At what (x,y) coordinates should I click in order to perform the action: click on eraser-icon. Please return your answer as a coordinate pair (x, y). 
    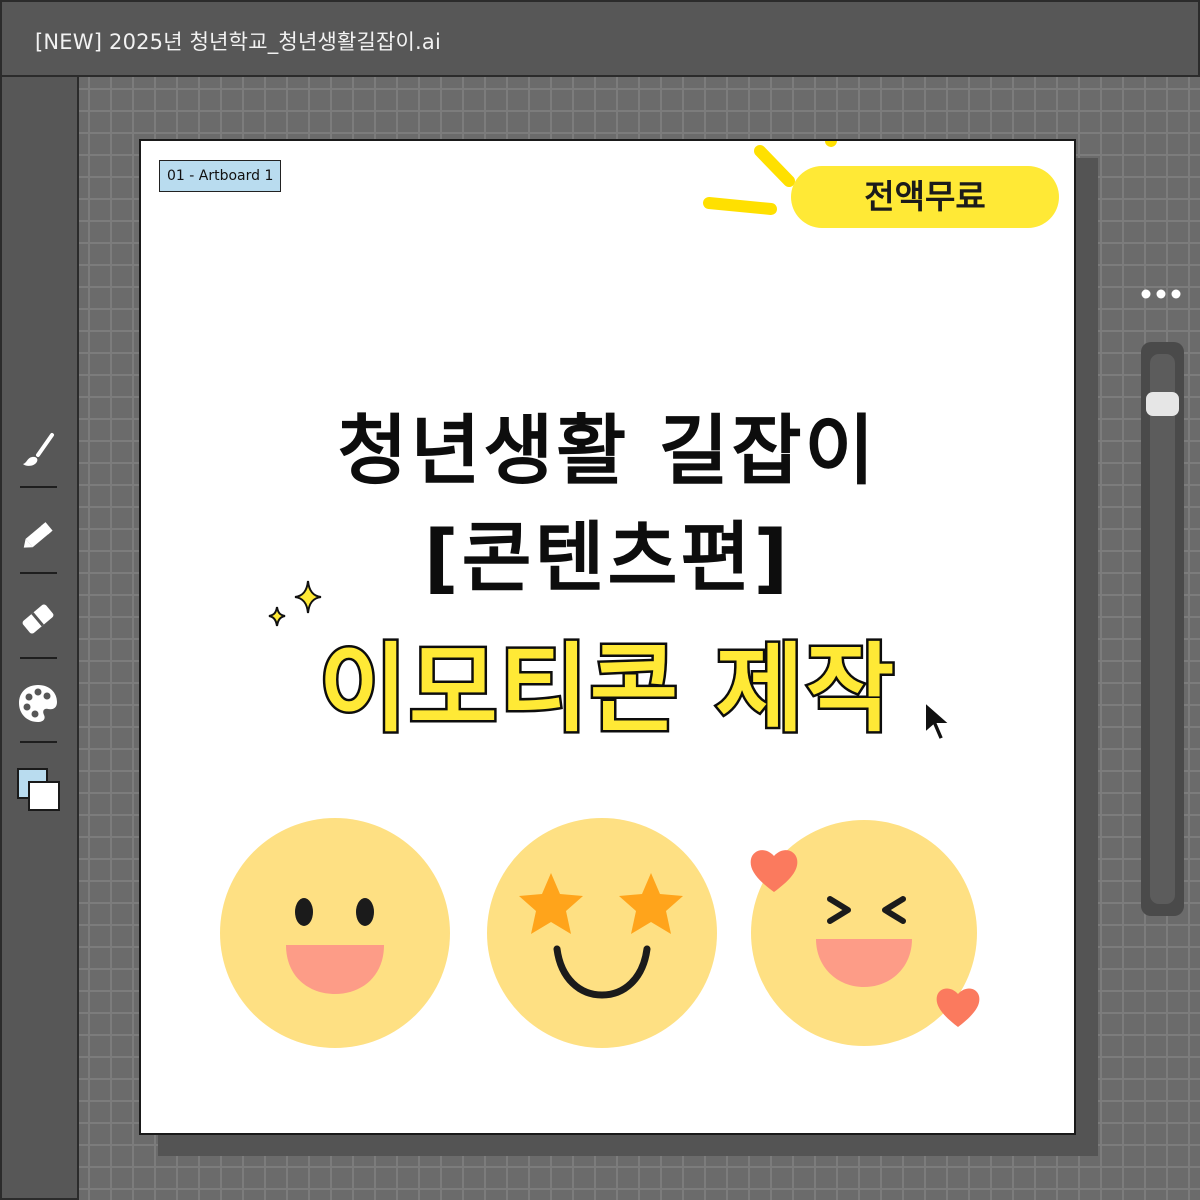
    Looking at the image, I should click on (38, 619).